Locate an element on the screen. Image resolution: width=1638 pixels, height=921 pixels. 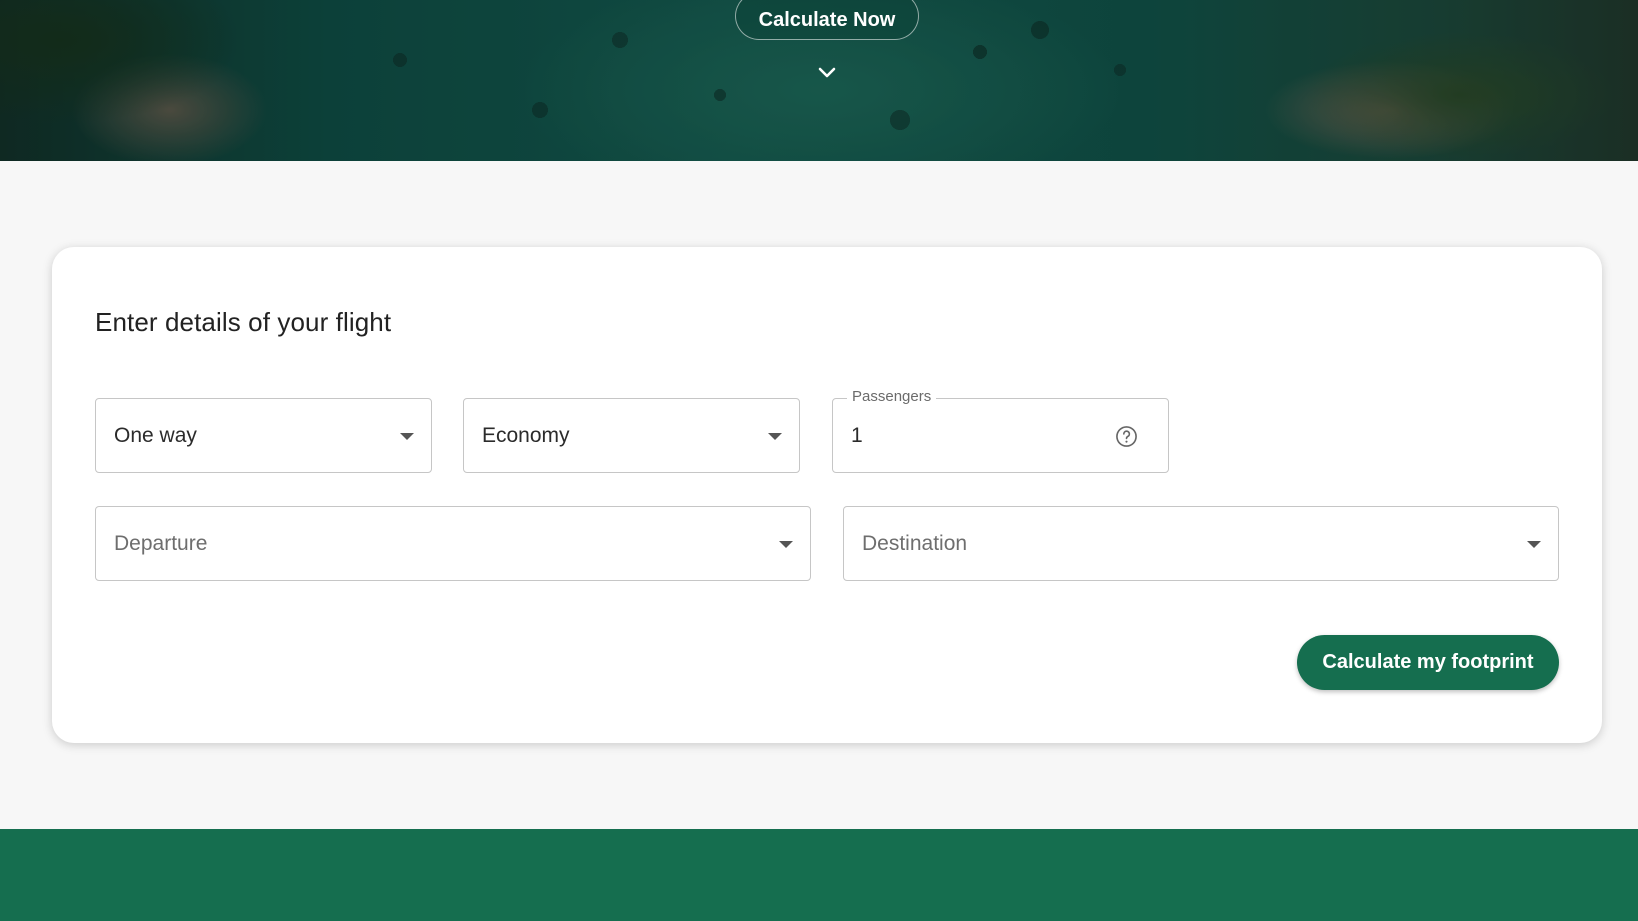
passengers-value: 1 is located at coordinates (857, 435).